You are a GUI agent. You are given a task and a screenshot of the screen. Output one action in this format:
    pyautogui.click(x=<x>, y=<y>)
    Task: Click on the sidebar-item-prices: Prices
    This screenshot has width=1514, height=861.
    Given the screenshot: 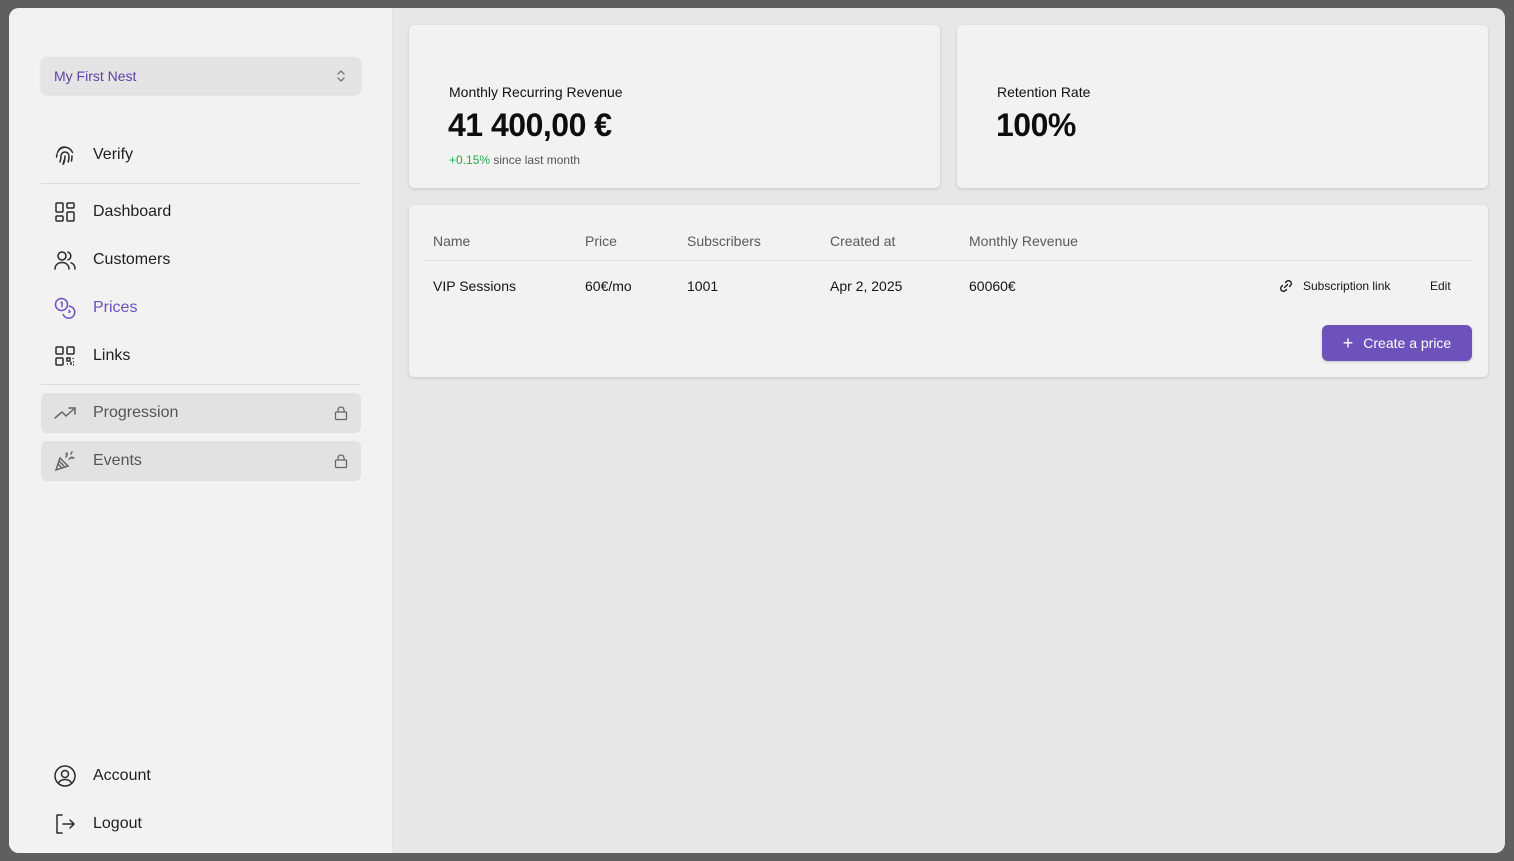 What is the action you would take?
    pyautogui.click(x=201, y=308)
    